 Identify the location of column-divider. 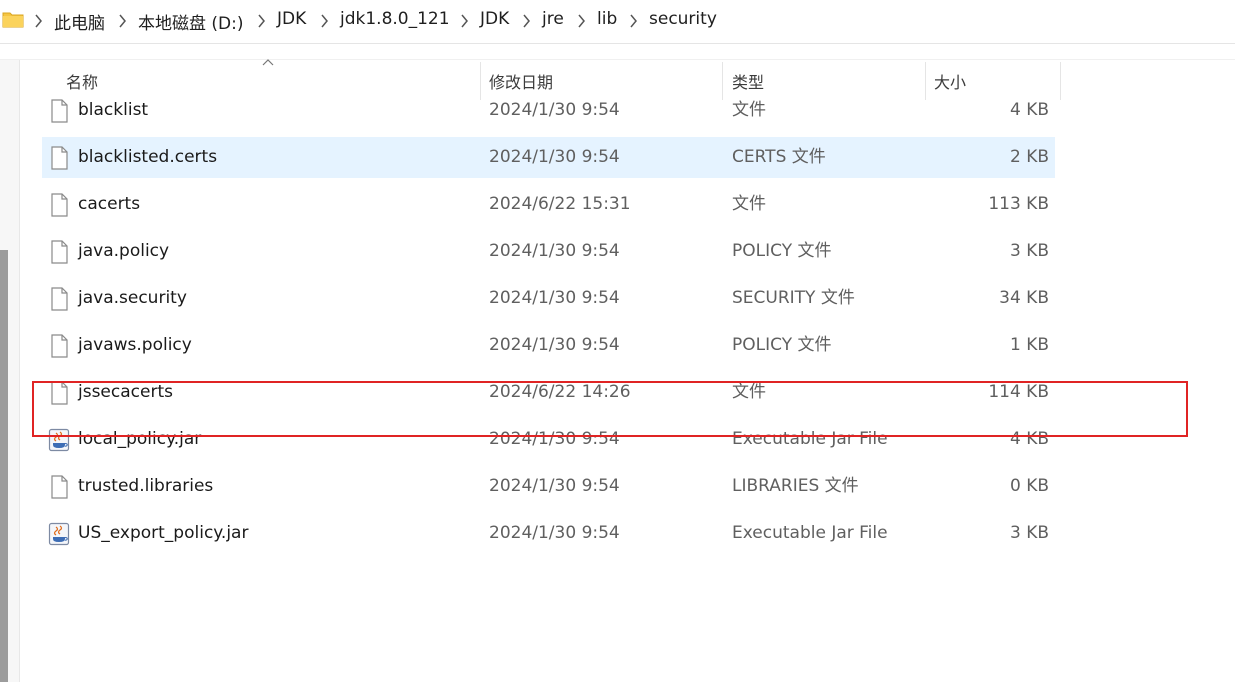
(1060, 81).